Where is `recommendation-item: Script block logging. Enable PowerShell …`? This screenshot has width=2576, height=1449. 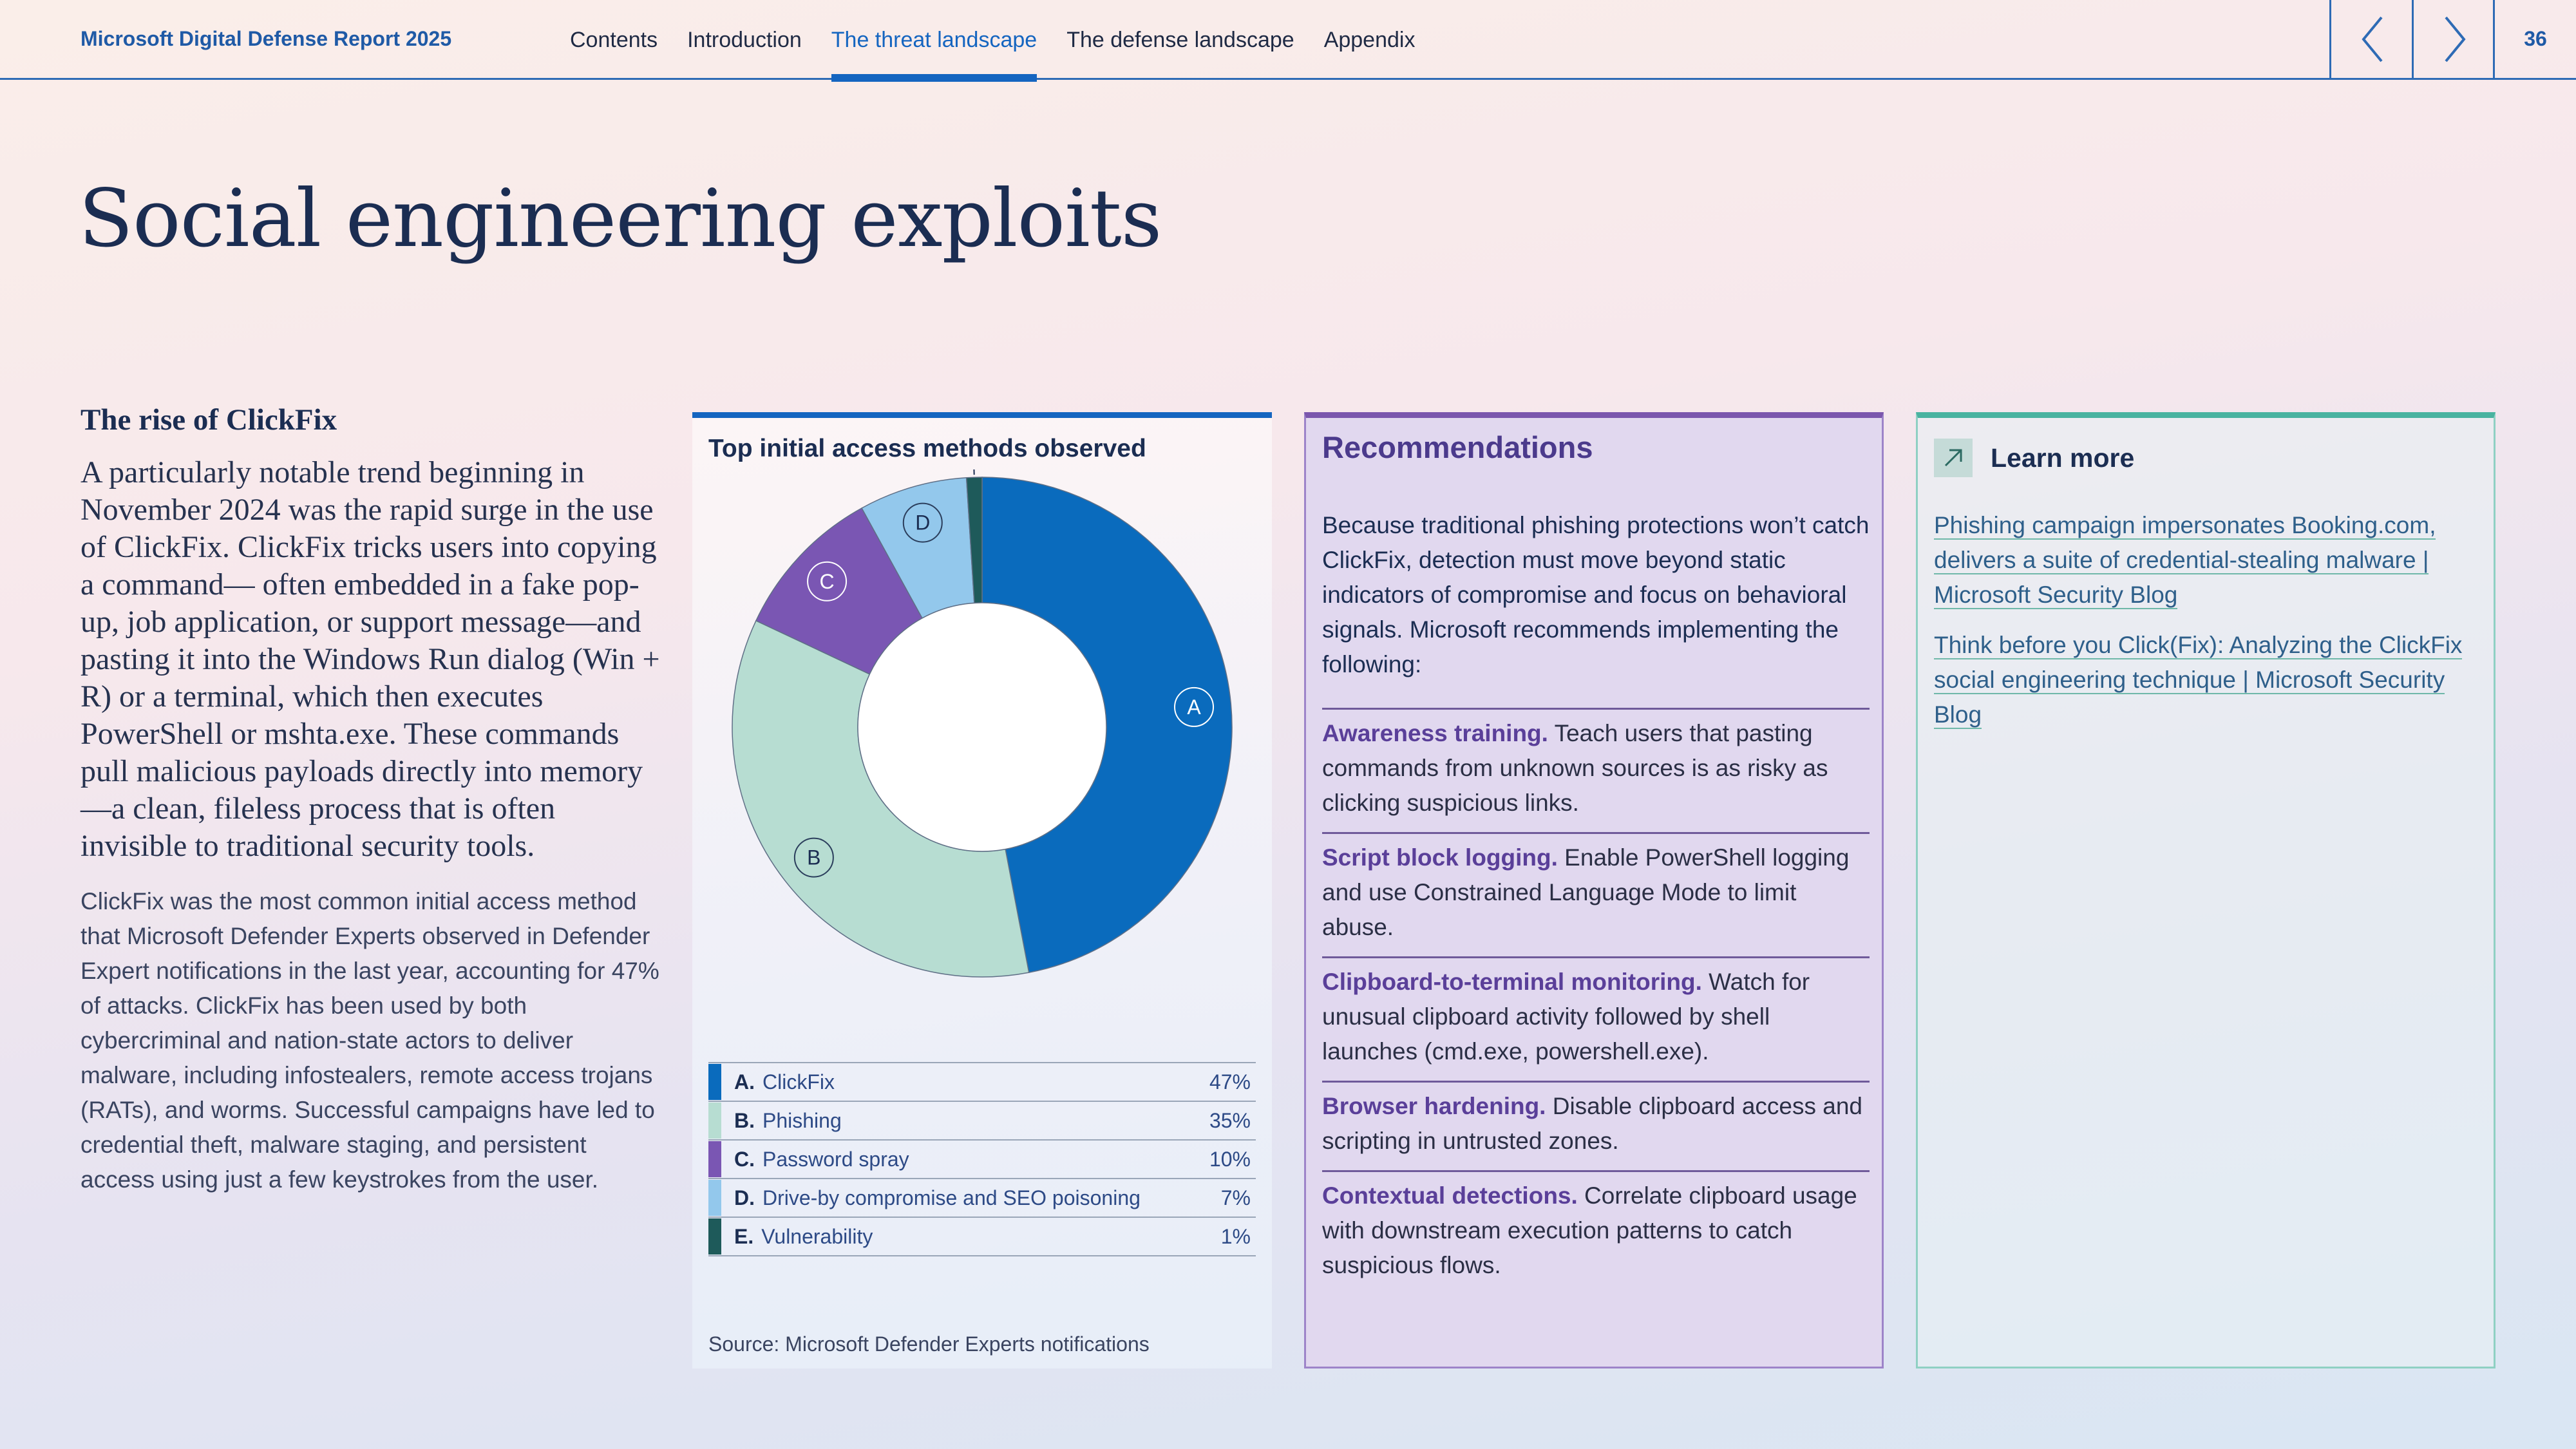 recommendation-item: Script block logging. Enable PowerShell … is located at coordinates (1596, 894).